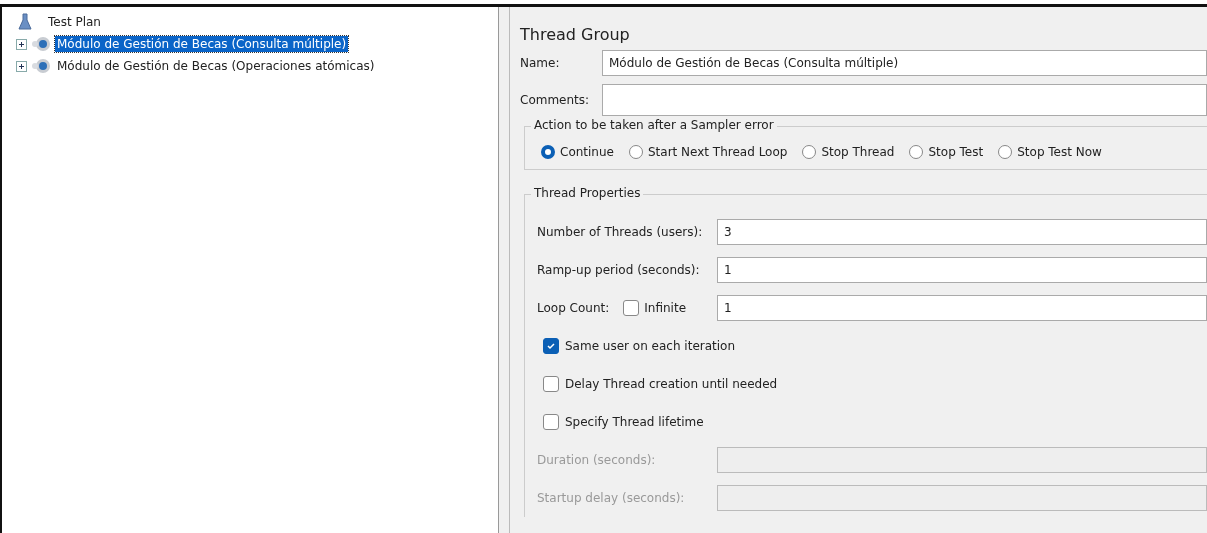 The width and height of the screenshot is (1207, 533). I want to click on checkbox-label: Same user on each iteration, so click(650, 346).